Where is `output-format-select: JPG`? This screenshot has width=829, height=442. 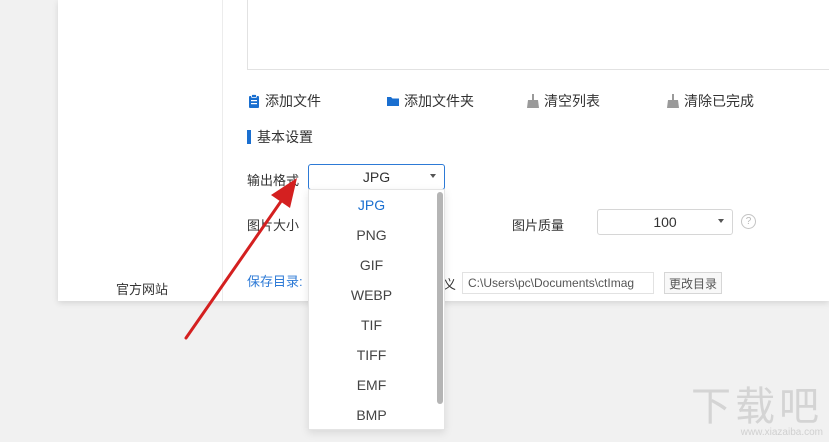
output-format-select: JPG is located at coordinates (376, 177).